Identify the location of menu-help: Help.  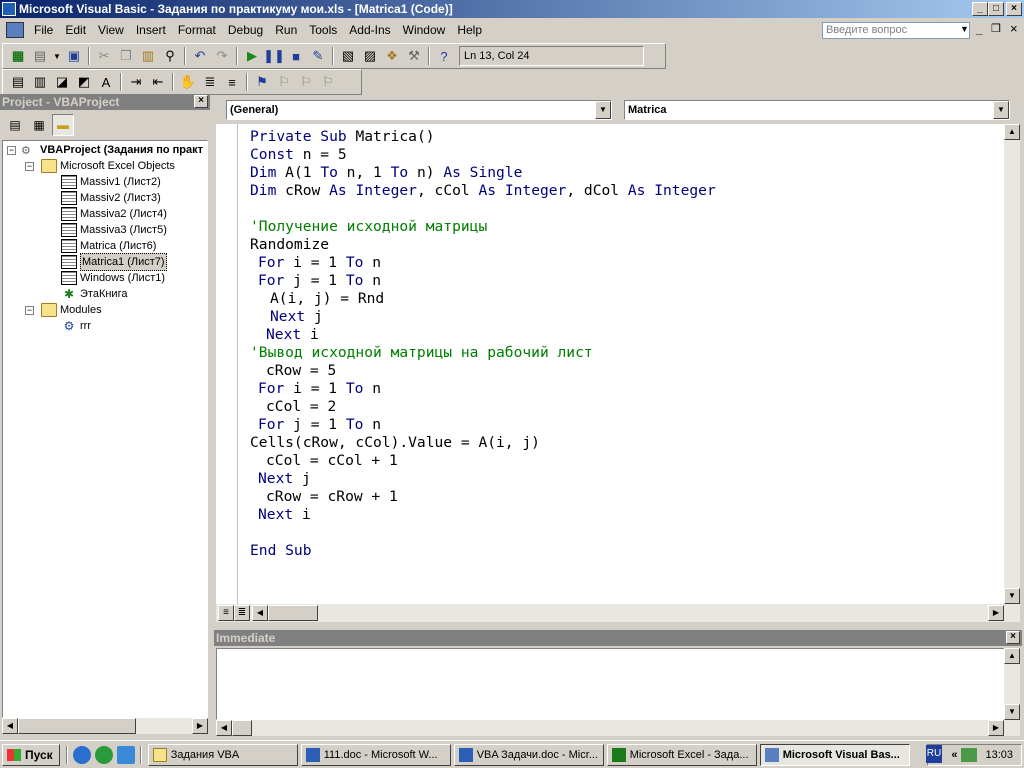
(469, 30).